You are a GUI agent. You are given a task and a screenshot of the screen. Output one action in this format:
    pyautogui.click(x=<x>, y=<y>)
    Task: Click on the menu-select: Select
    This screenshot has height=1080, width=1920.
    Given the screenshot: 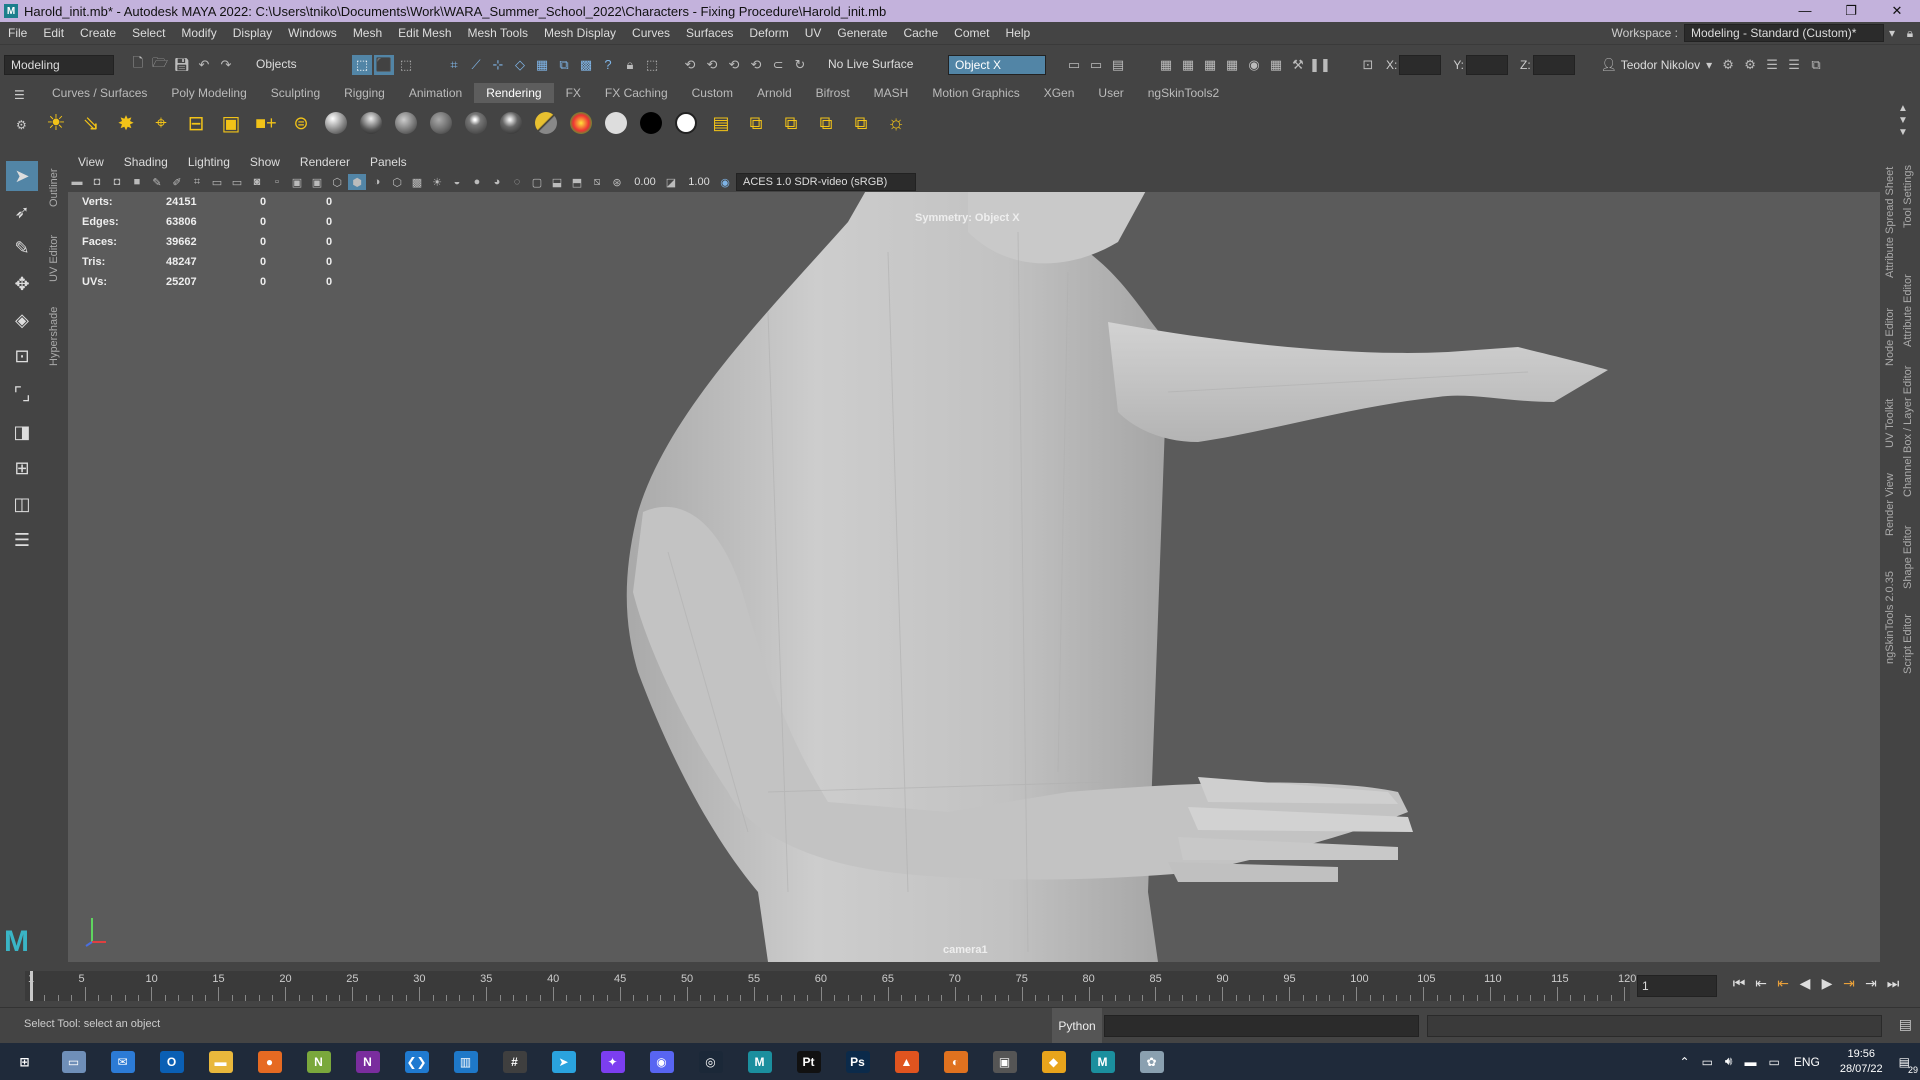 What is the action you would take?
    pyautogui.click(x=148, y=33)
    